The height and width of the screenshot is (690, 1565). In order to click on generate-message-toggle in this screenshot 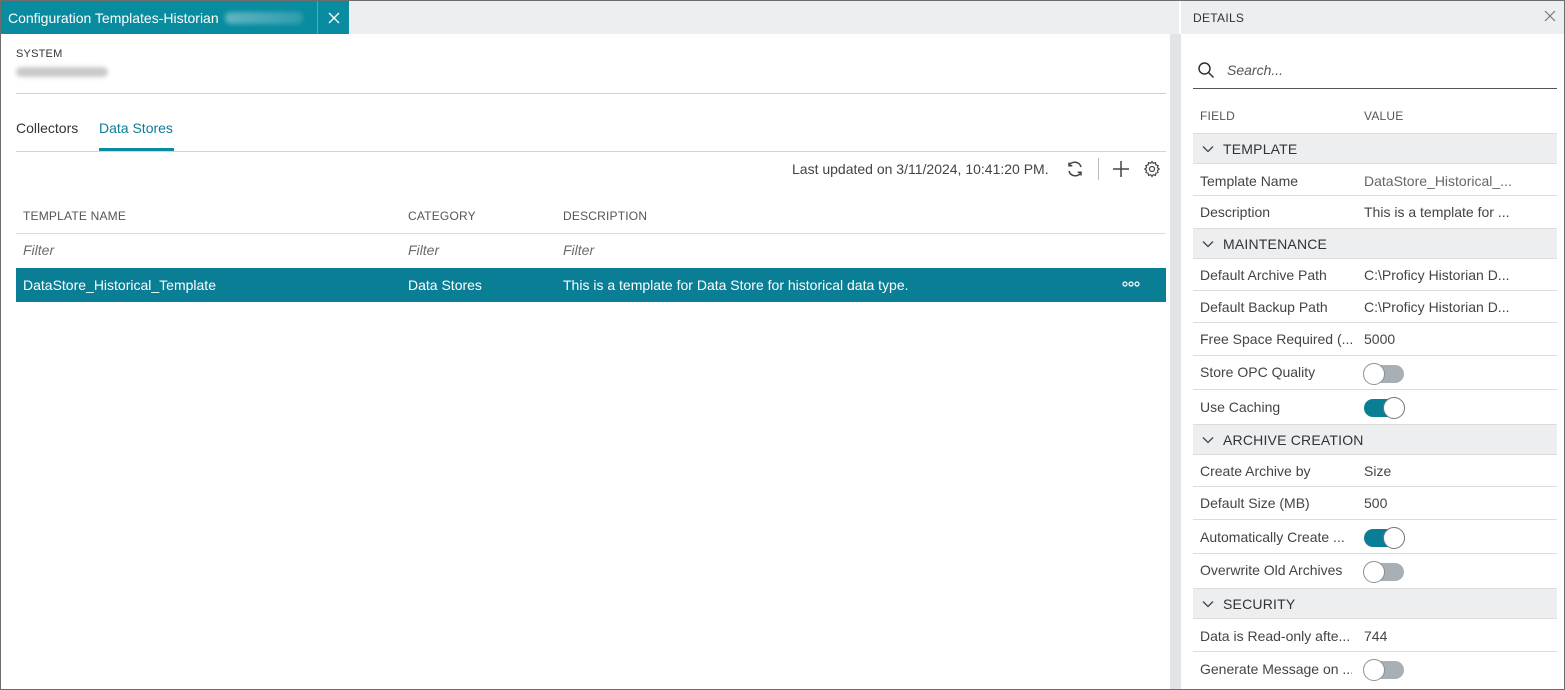, I will do `click(1383, 670)`.